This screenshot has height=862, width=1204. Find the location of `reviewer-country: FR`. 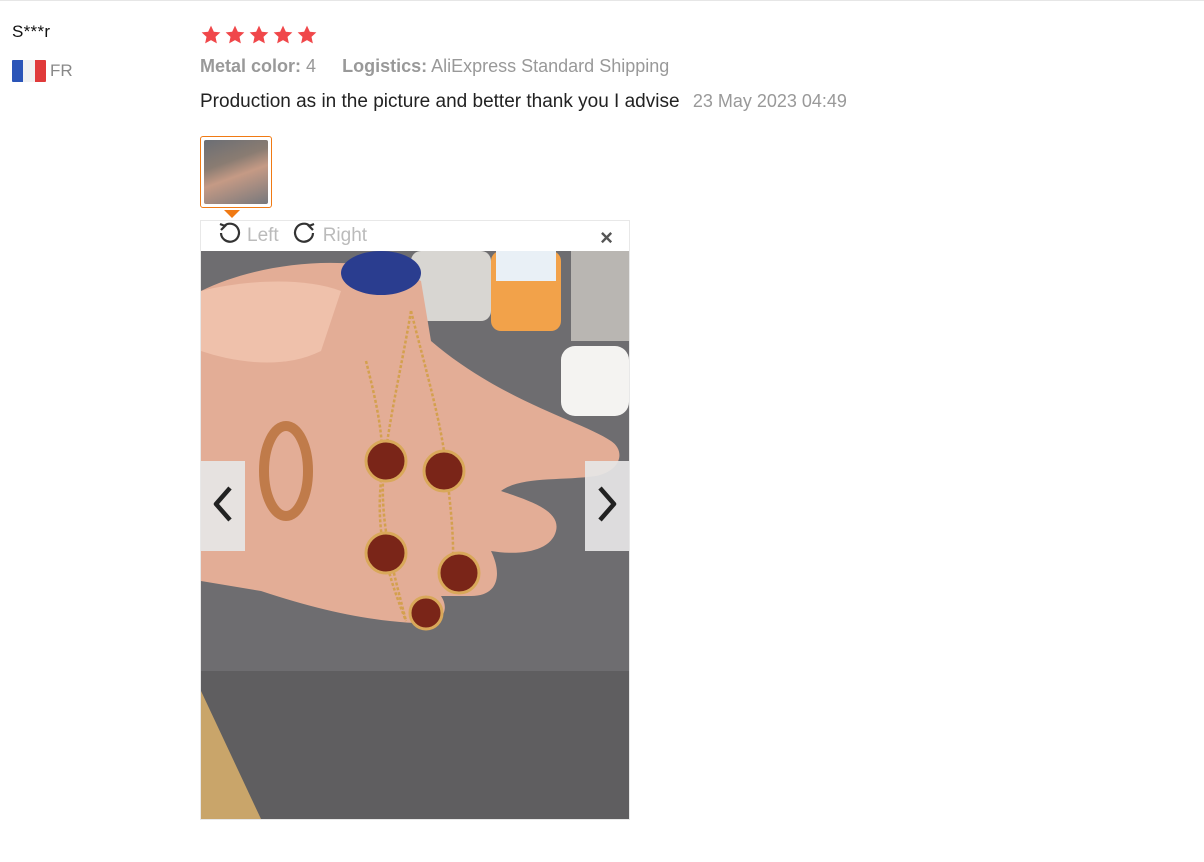

reviewer-country: FR is located at coordinates (42, 71).